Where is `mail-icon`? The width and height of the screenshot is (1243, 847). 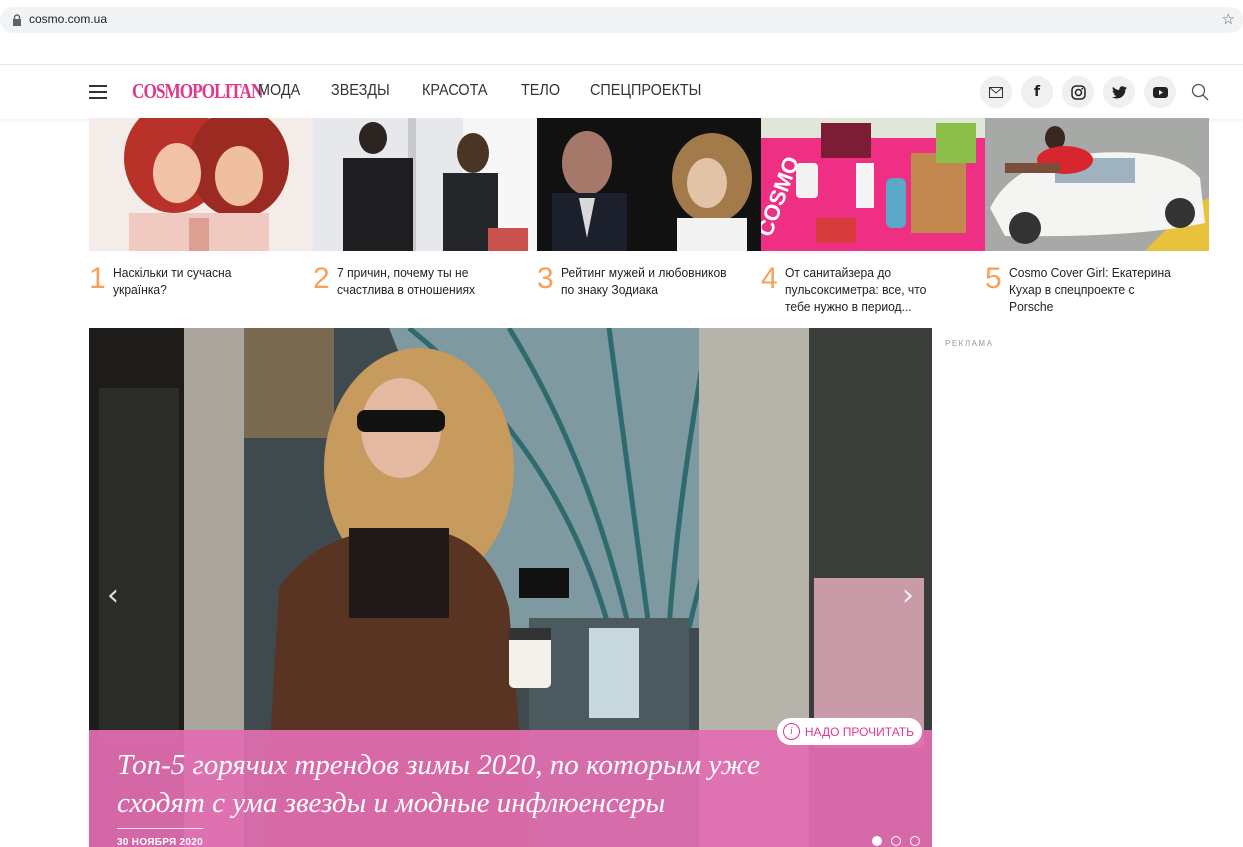
mail-icon is located at coordinates (996, 92).